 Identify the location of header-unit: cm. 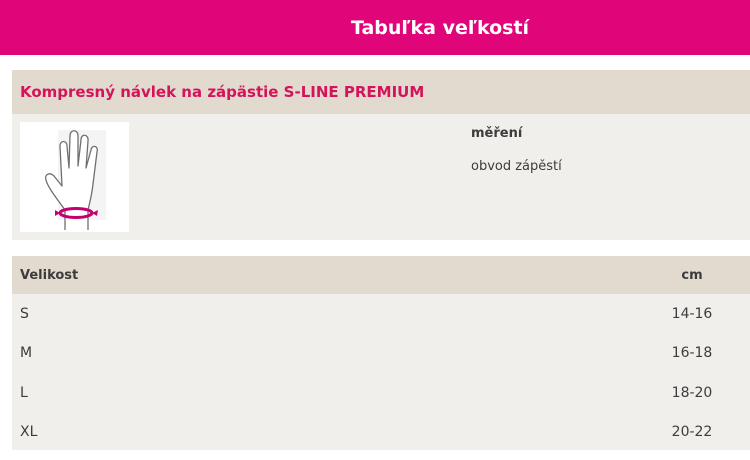
(692, 275).